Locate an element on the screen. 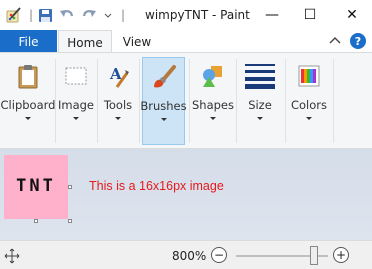 This screenshot has width=372, height=269. group-tools: A Tools is located at coordinates (118, 101).